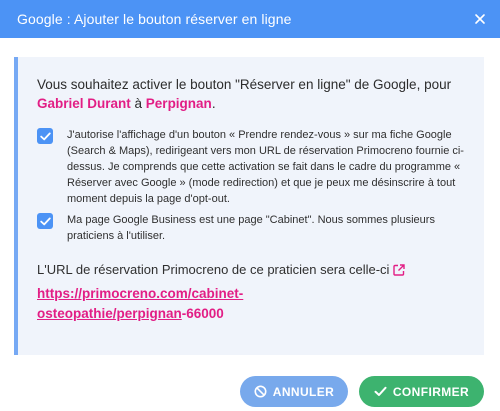 Image resolution: width=500 pixels, height=411 pixels. What do you see at coordinates (399, 269) in the screenshot?
I see `external-link-icon` at bounding box center [399, 269].